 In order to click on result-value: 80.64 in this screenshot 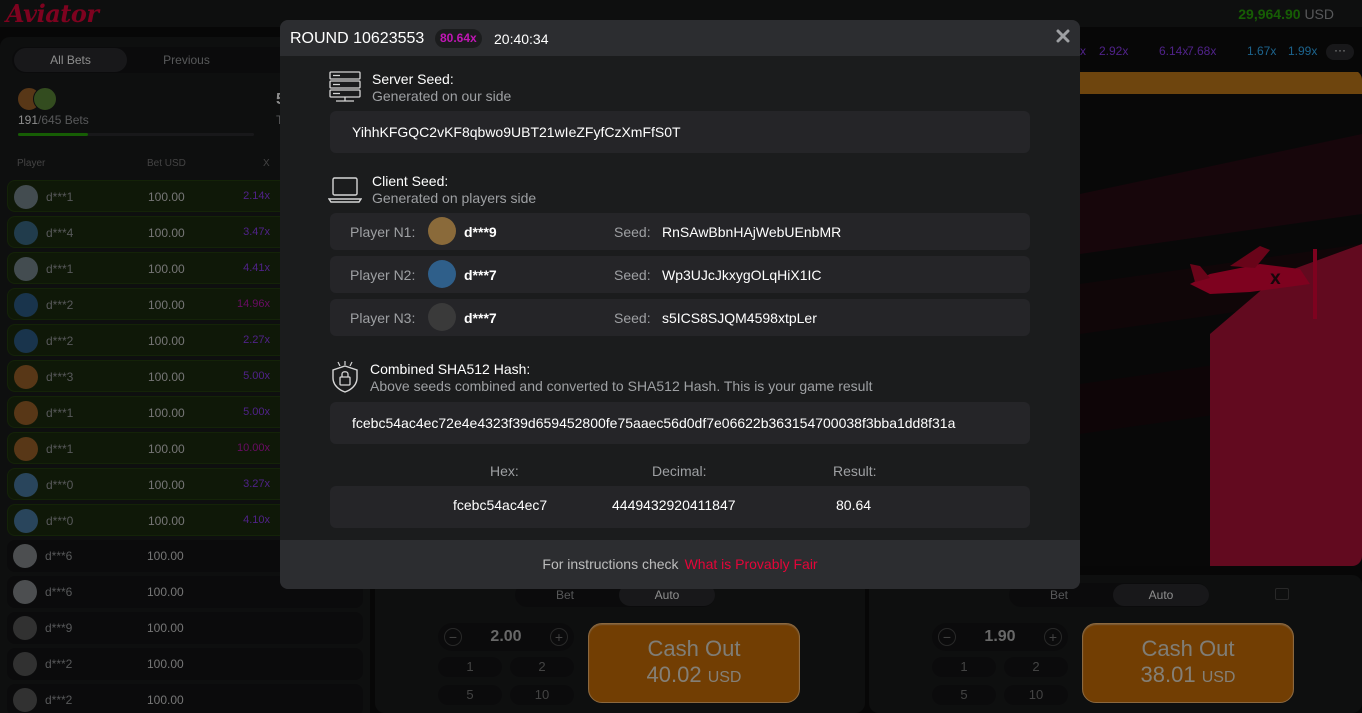, I will do `click(854, 505)`.